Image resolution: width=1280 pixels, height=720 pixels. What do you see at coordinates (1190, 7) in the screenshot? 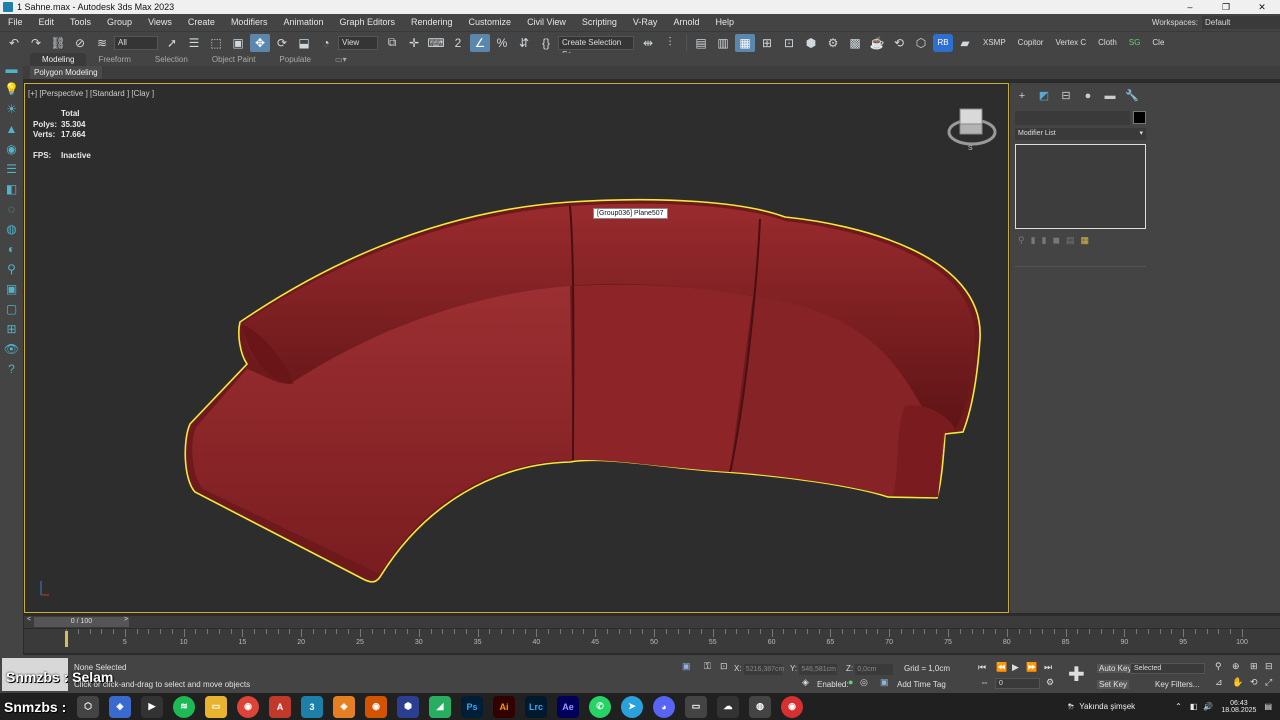
I see `minimize-button: –` at bounding box center [1190, 7].